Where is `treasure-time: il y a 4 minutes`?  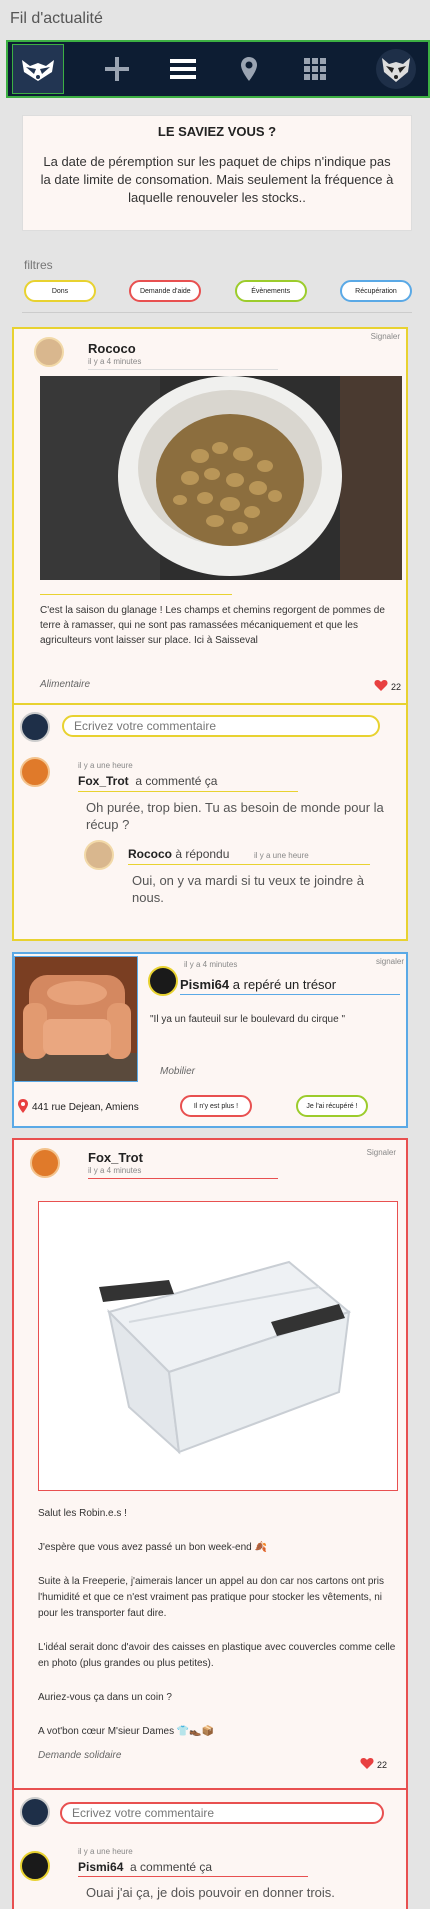
treasure-time: il y a 4 minutes is located at coordinates (211, 964).